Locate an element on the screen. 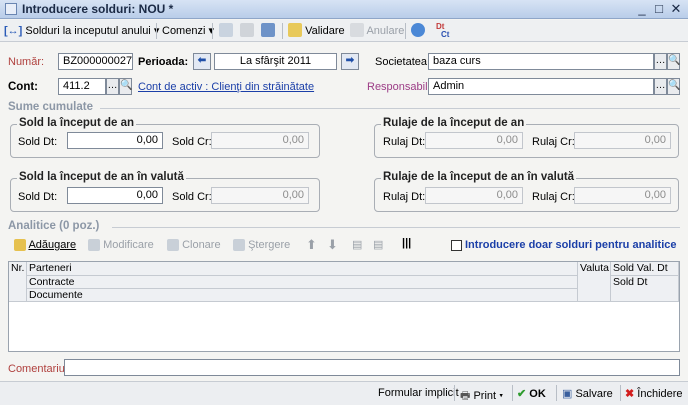  analitice-checkbox is located at coordinates (456, 245).